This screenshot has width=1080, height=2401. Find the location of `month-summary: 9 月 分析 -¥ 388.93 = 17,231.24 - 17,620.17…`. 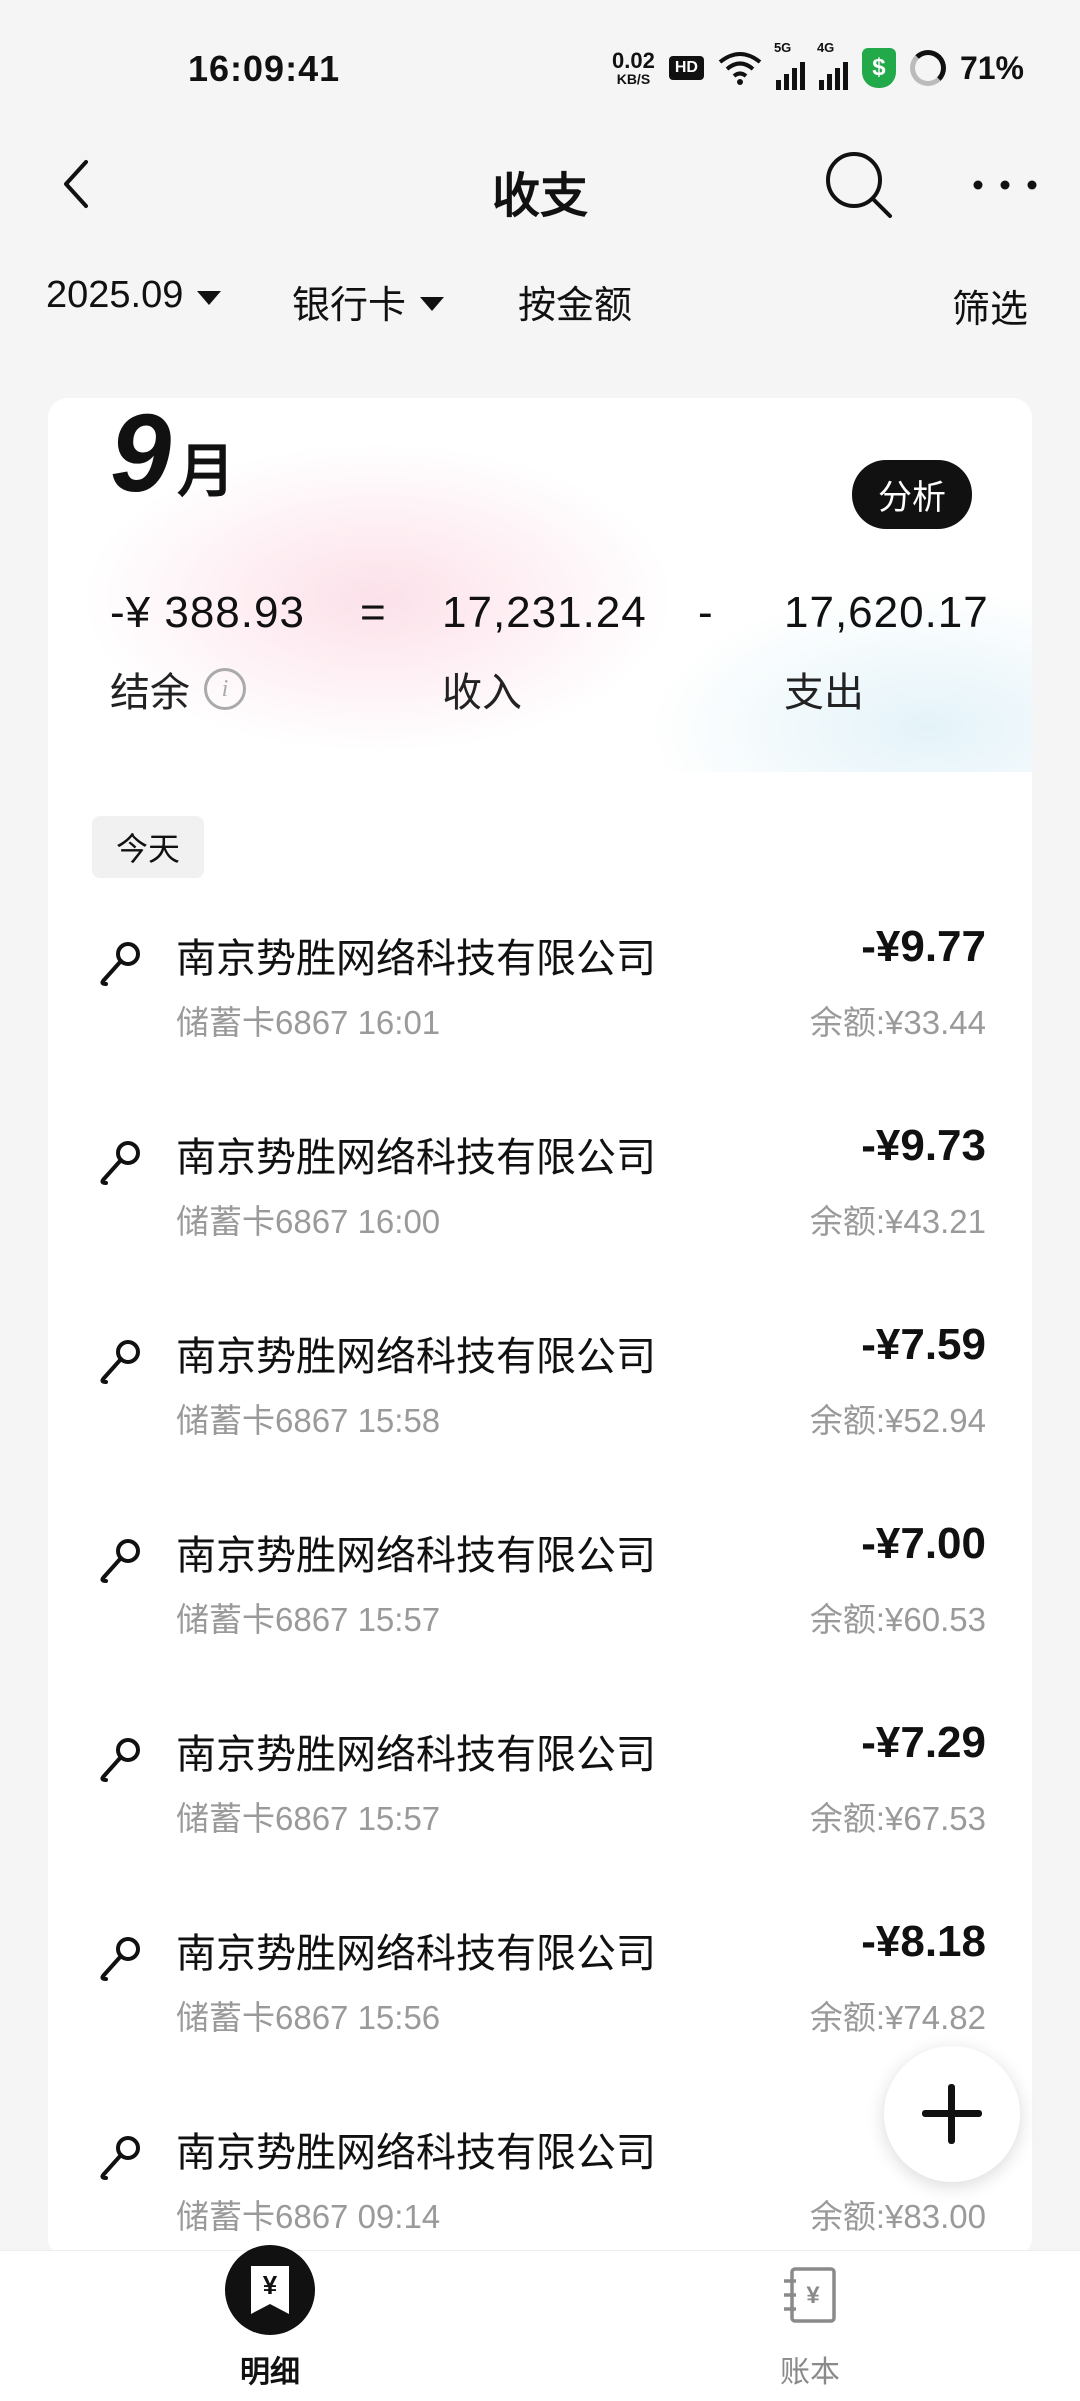

month-summary: 9 月 分析 -¥ 388.93 = 17,231.24 - 17,620.17… is located at coordinates (540, 585).